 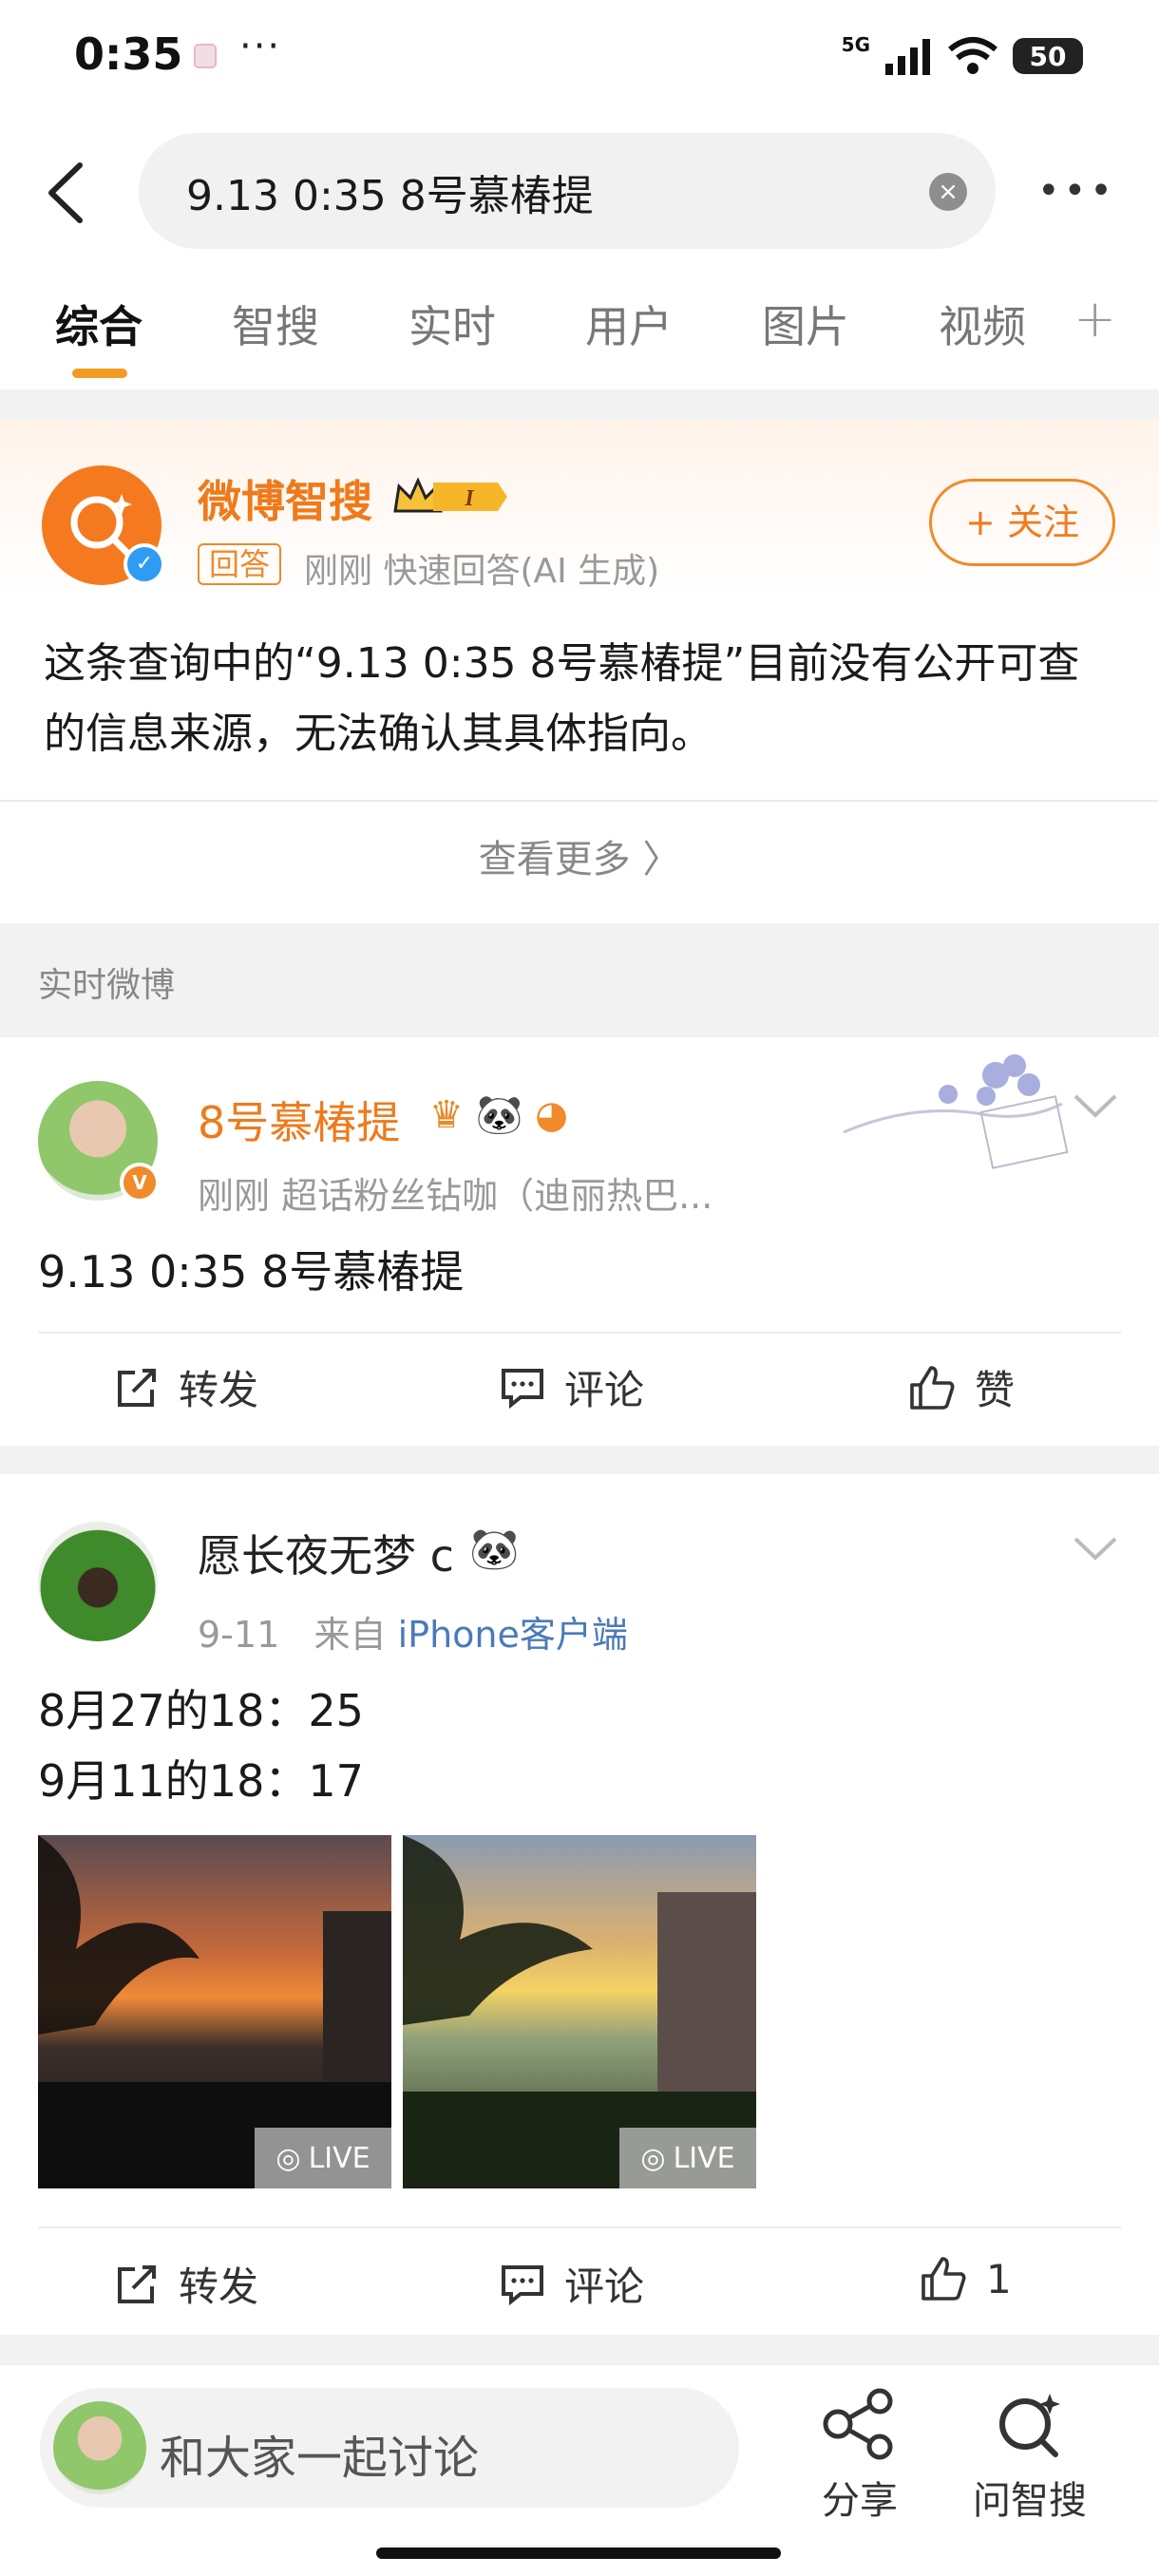 What do you see at coordinates (205, 56) in the screenshot?
I see `notification-app-icon` at bounding box center [205, 56].